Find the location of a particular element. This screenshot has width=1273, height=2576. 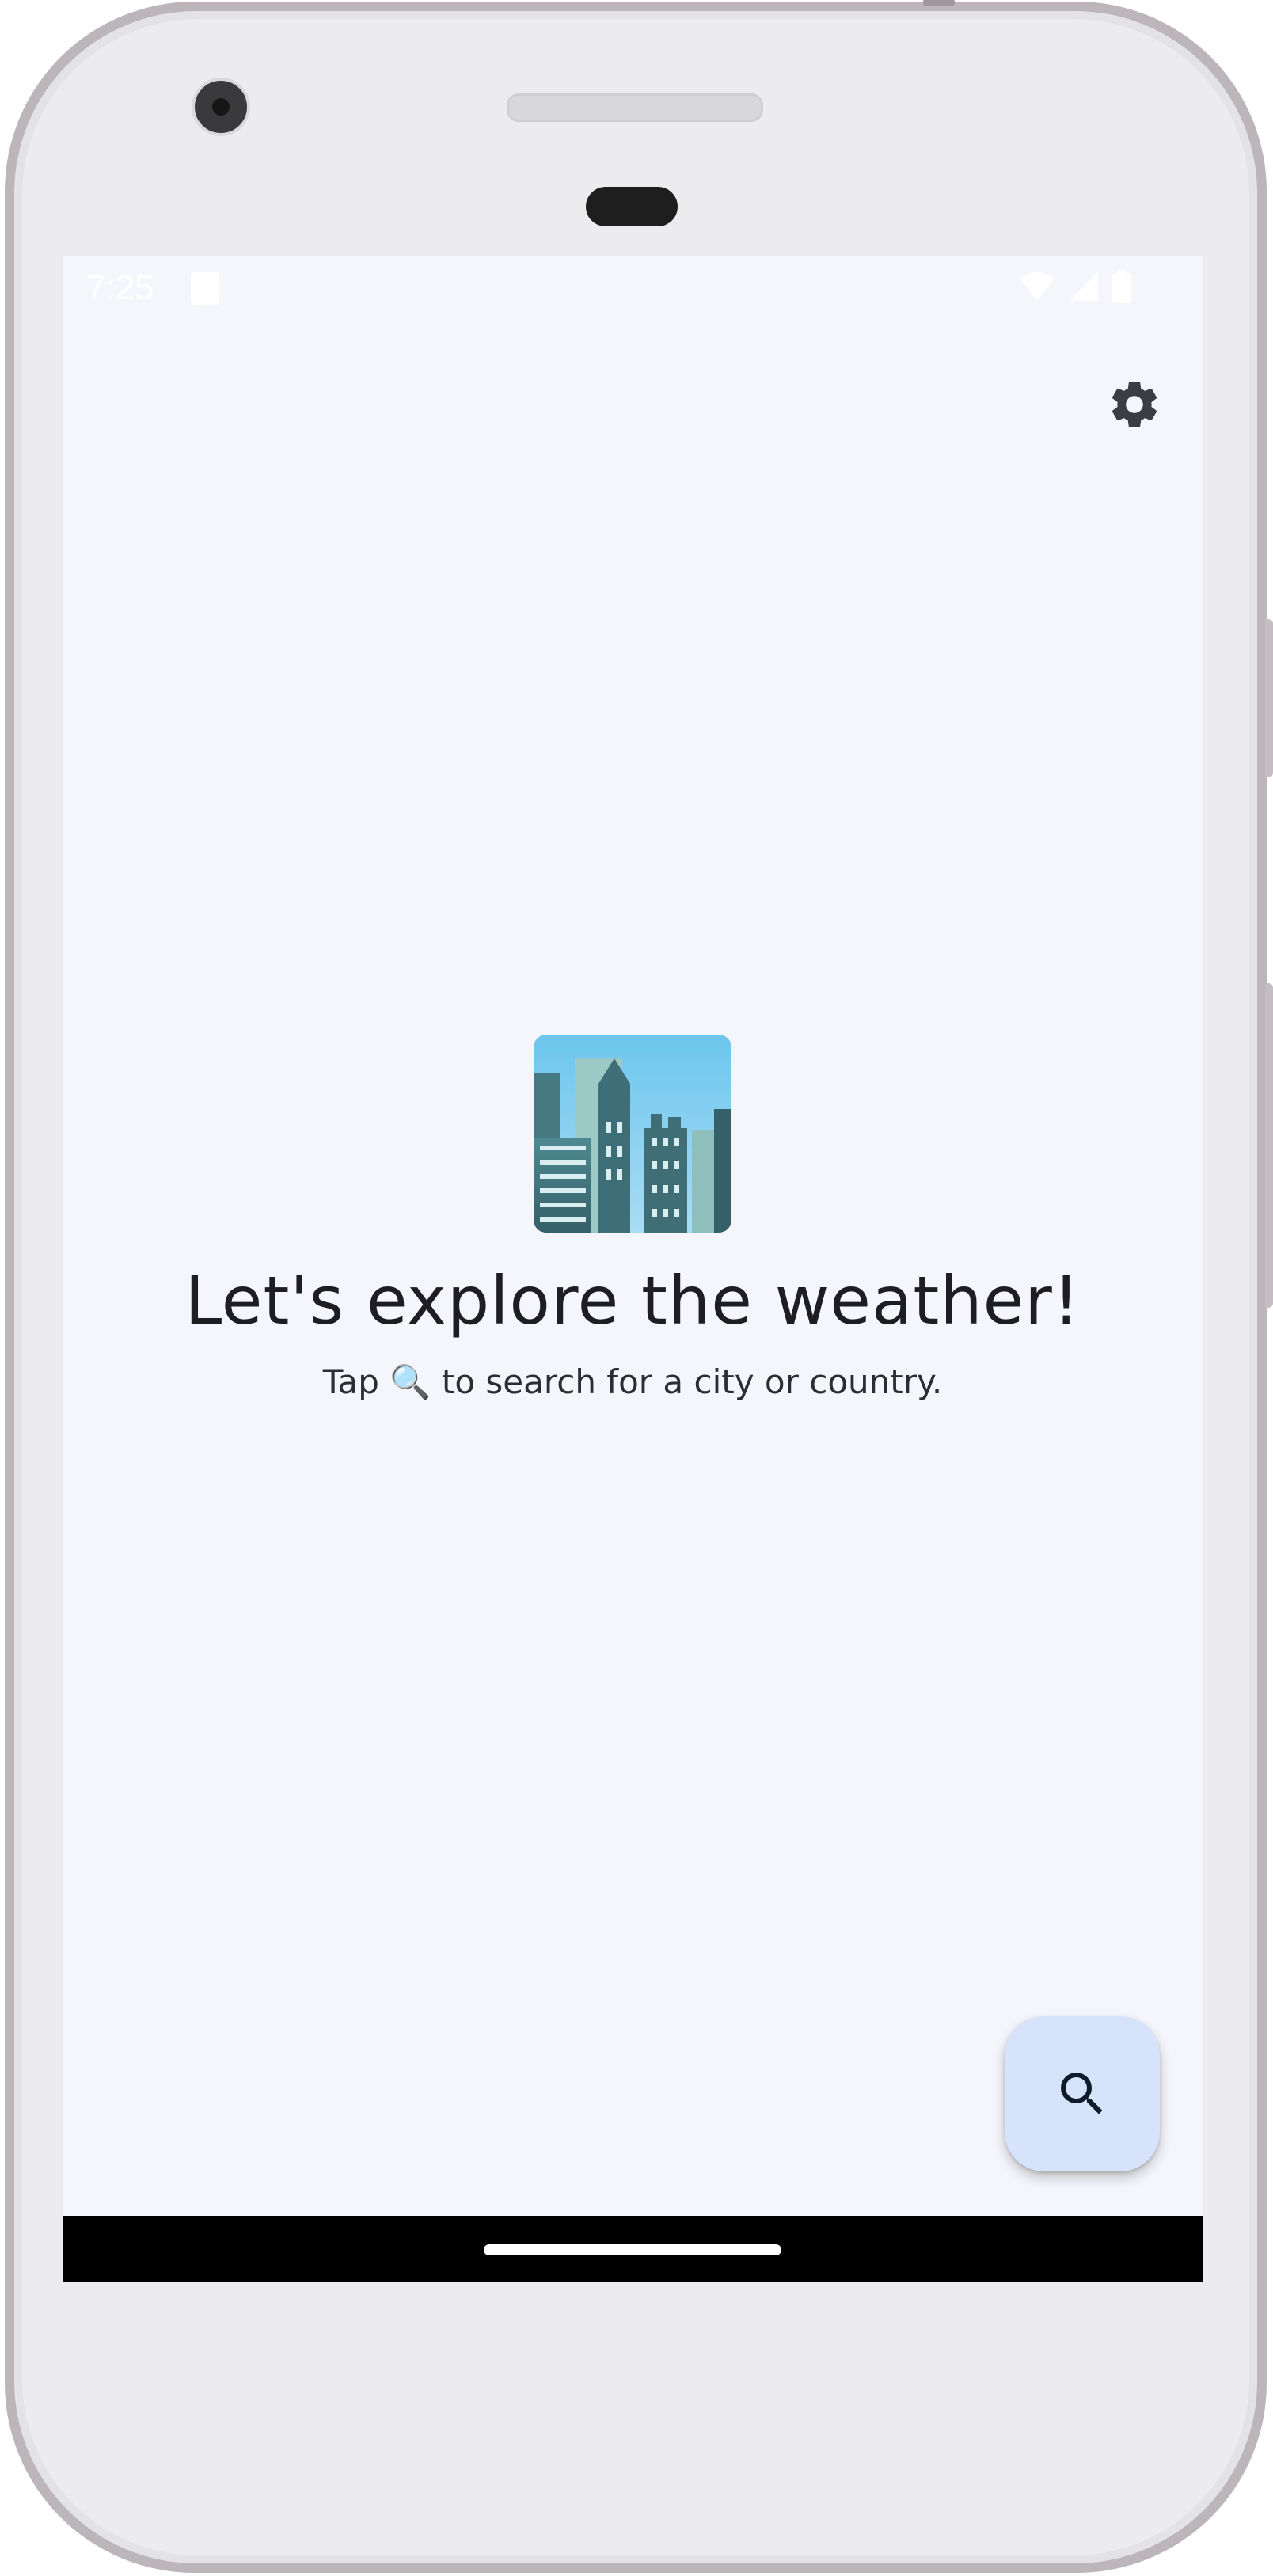

system-navigation-bar is located at coordinates (633, 2249).